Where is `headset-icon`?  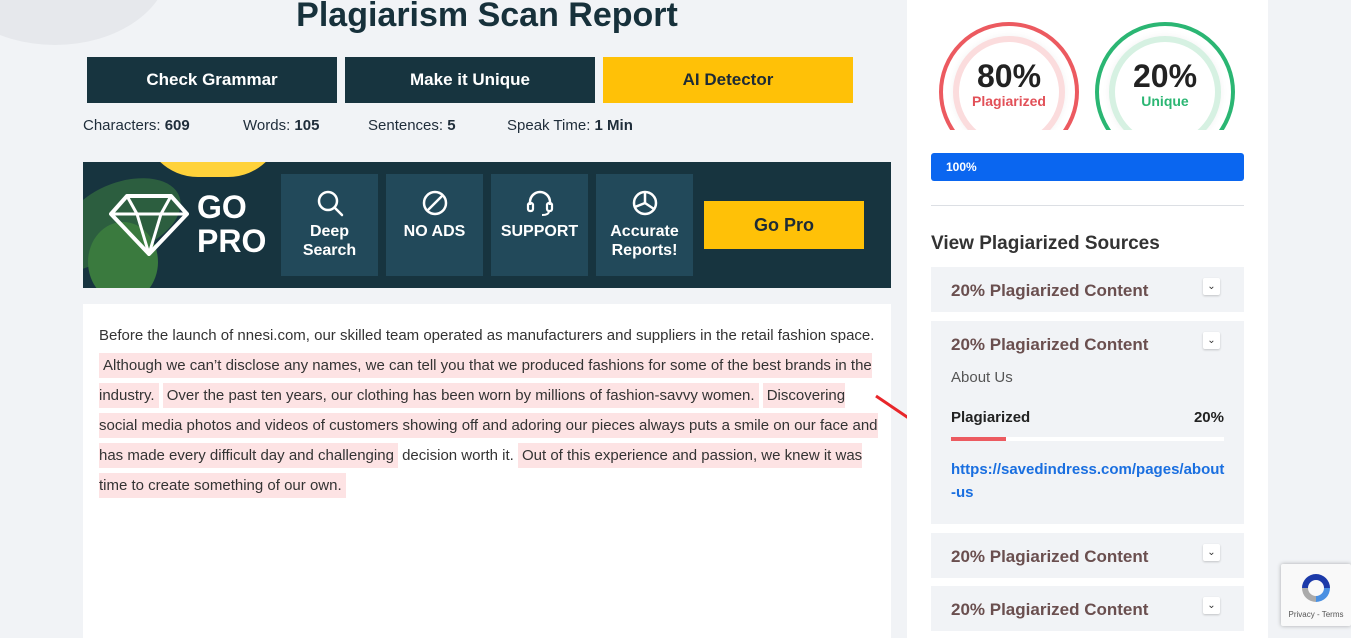 headset-icon is located at coordinates (539, 203).